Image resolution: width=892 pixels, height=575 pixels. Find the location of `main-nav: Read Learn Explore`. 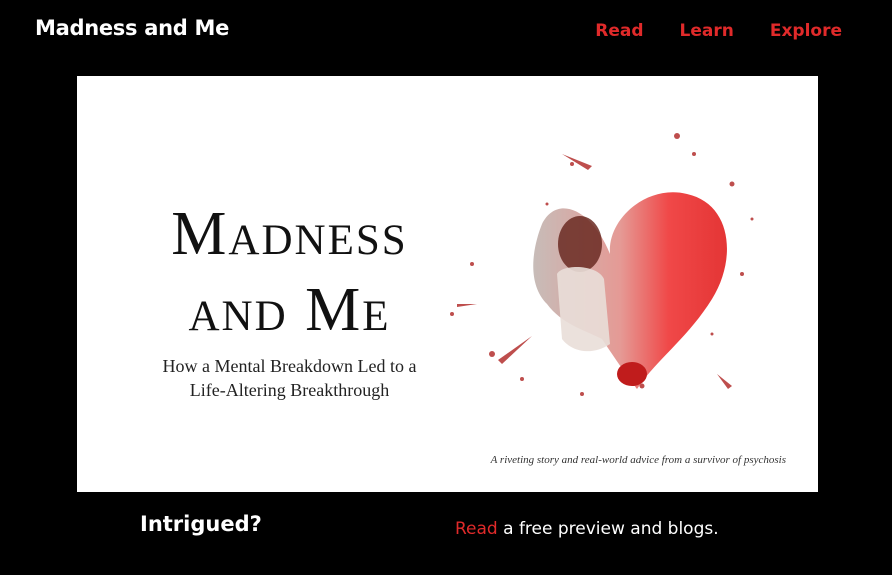

main-nav: Read Learn Explore is located at coordinates (718, 31).